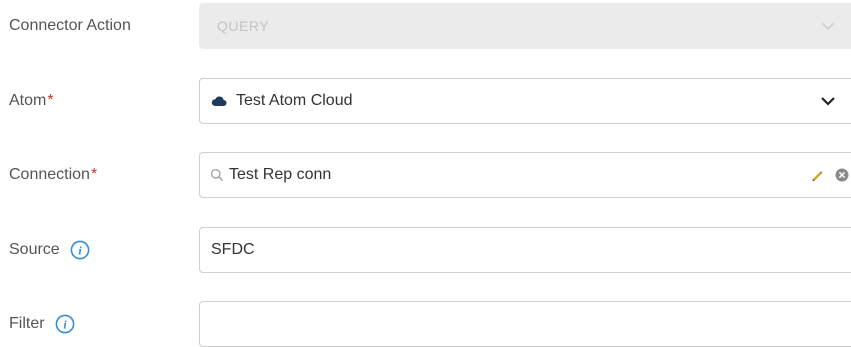 The height and width of the screenshot is (347, 851). What do you see at coordinates (525, 324) in the screenshot?
I see `filter-input` at bounding box center [525, 324].